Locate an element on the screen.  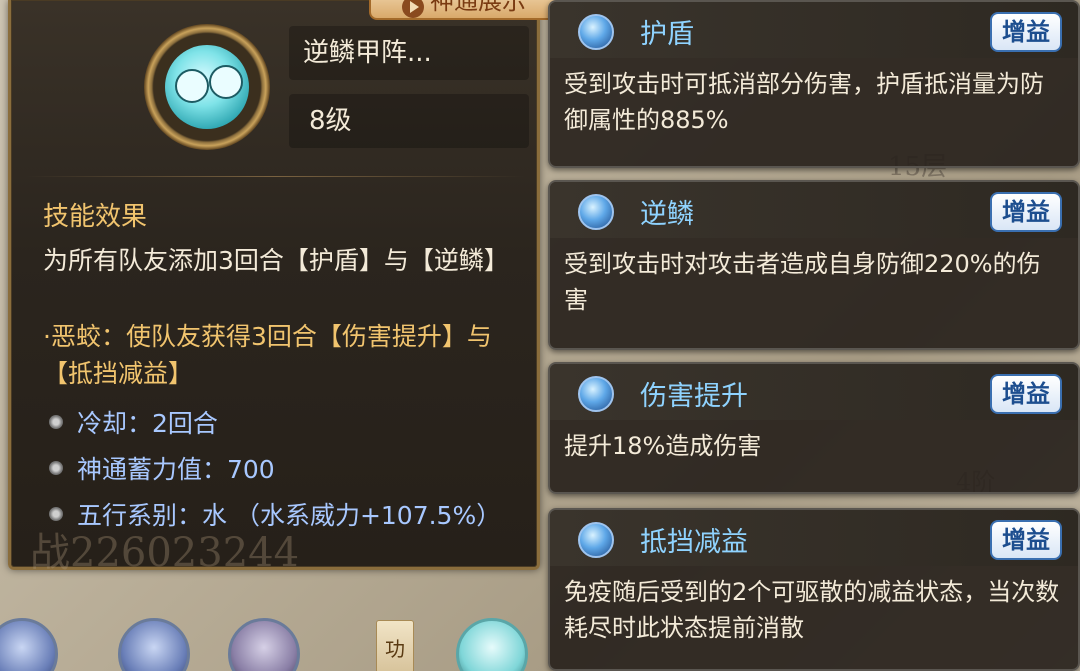
effect-title: 技能效果 is located at coordinates (95, 217).